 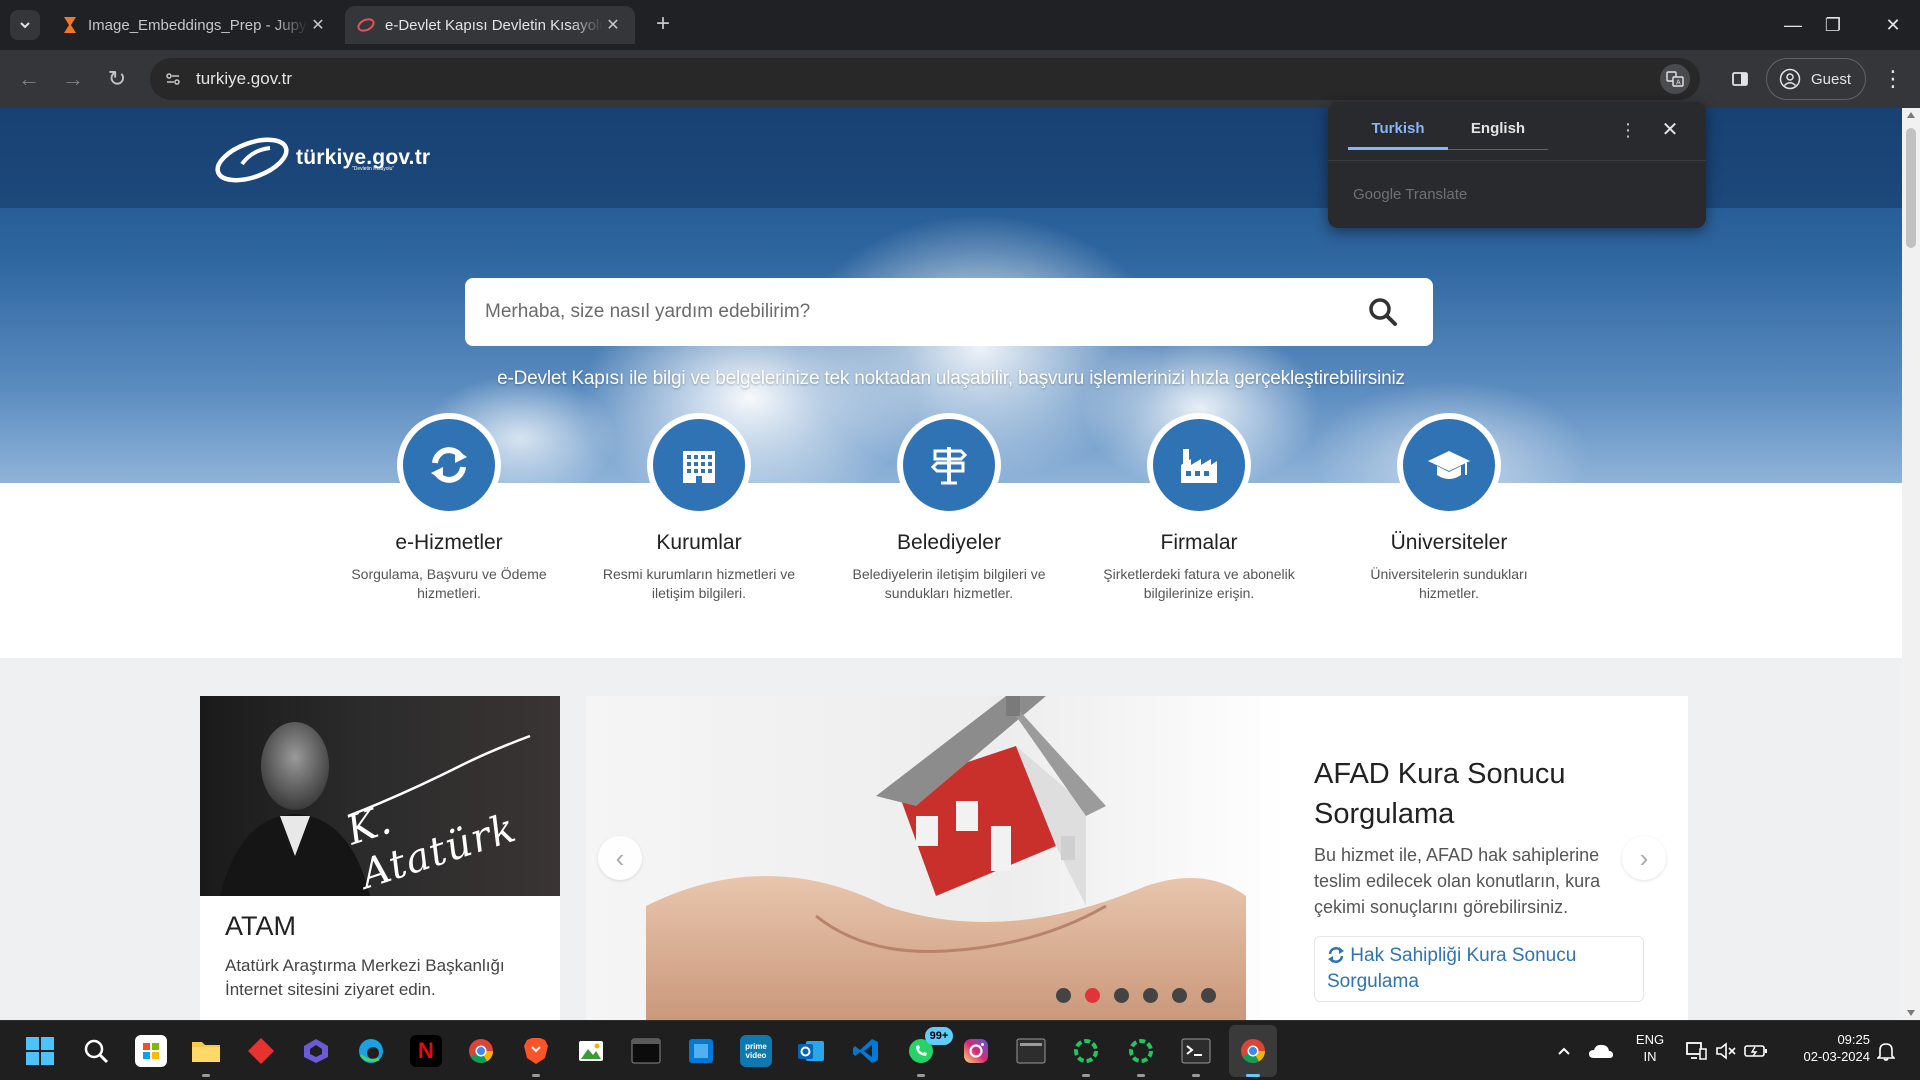 What do you see at coordinates (1833, 25) in the screenshot?
I see `restore-button: ❐` at bounding box center [1833, 25].